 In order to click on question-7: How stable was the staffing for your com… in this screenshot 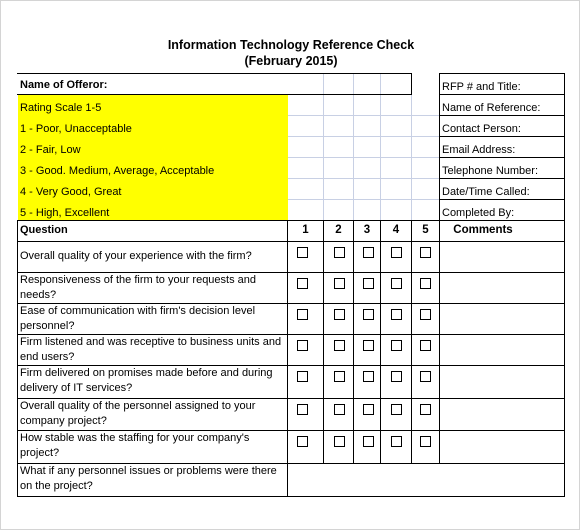, I will do `click(135, 445)`.